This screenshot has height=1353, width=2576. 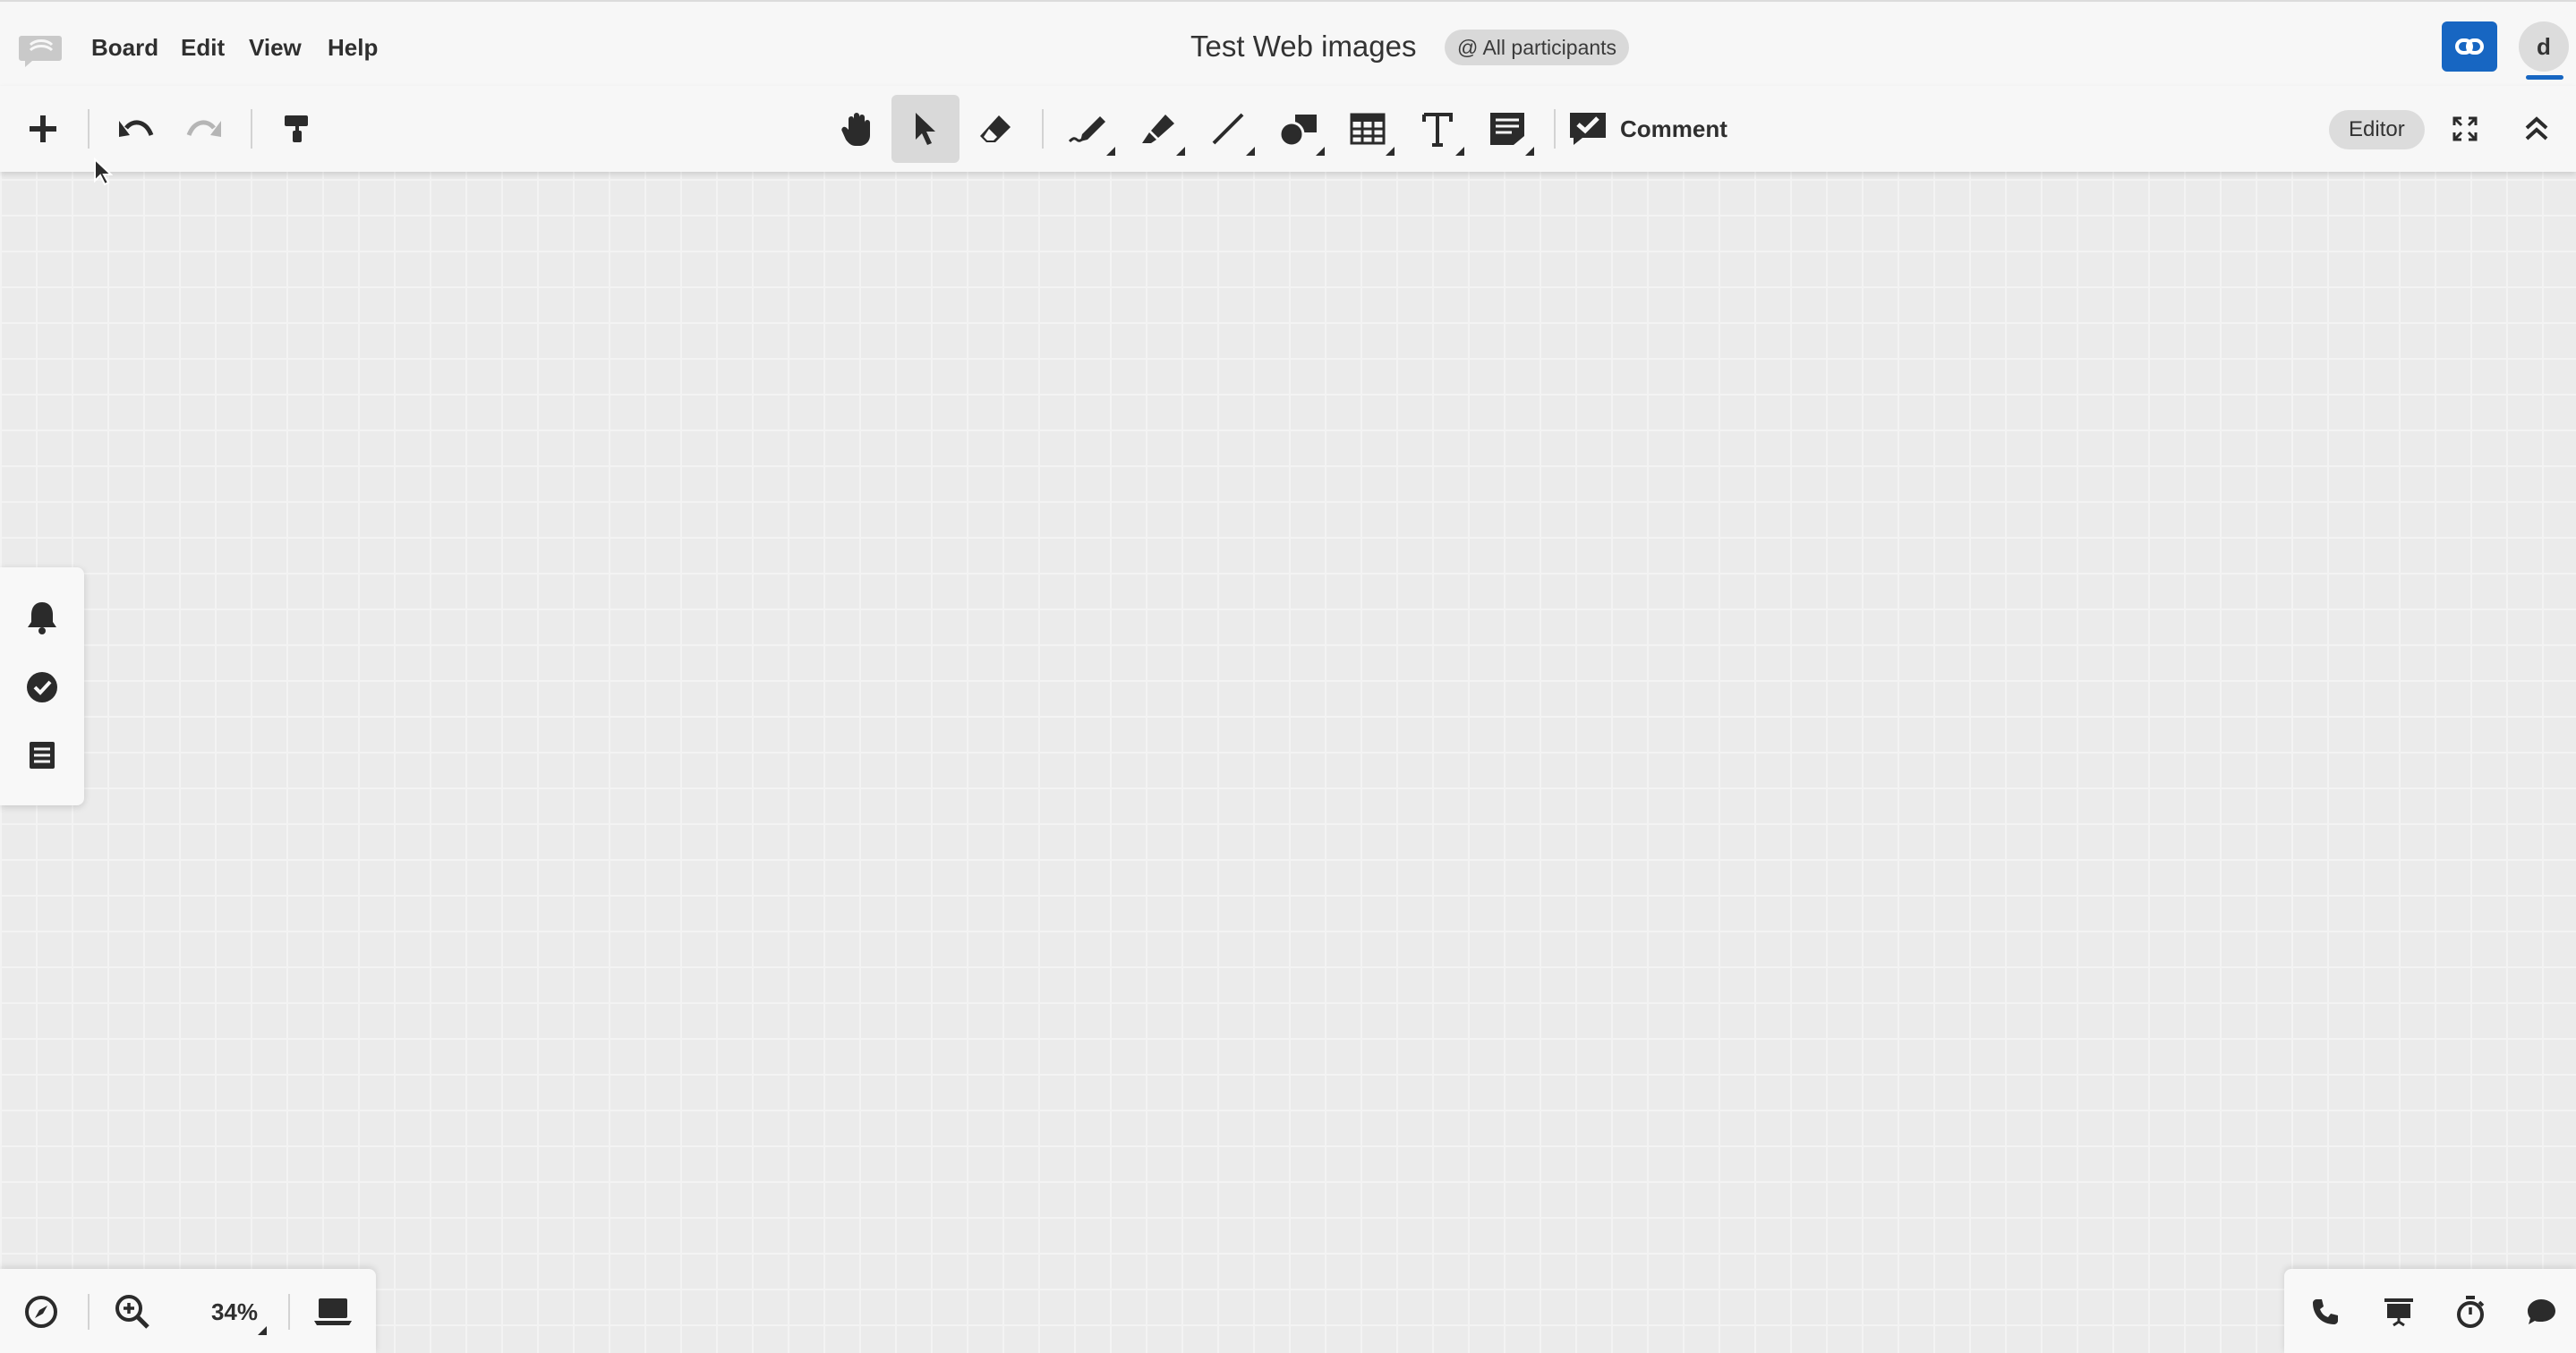 I want to click on highlighter-icon, so click(x=1158, y=129).